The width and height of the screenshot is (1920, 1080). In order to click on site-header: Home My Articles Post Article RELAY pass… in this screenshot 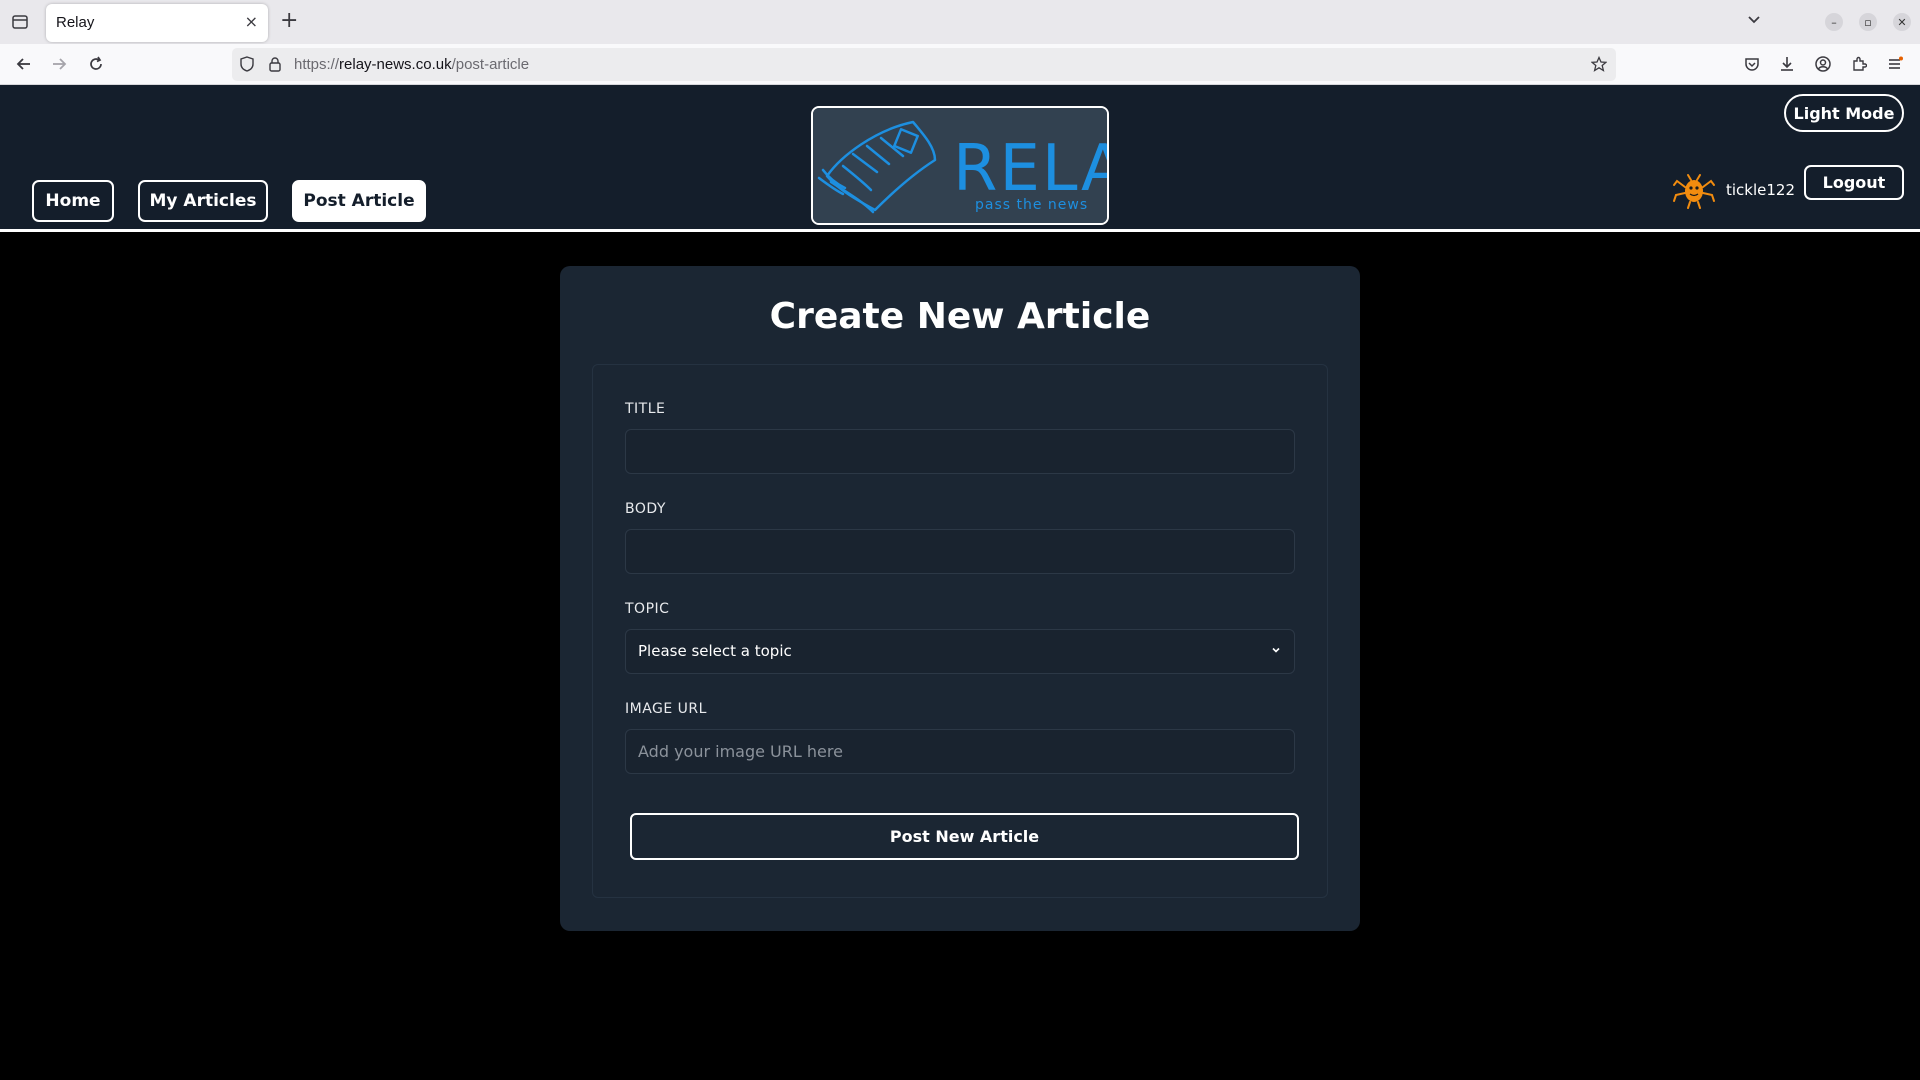, I will do `click(960, 158)`.